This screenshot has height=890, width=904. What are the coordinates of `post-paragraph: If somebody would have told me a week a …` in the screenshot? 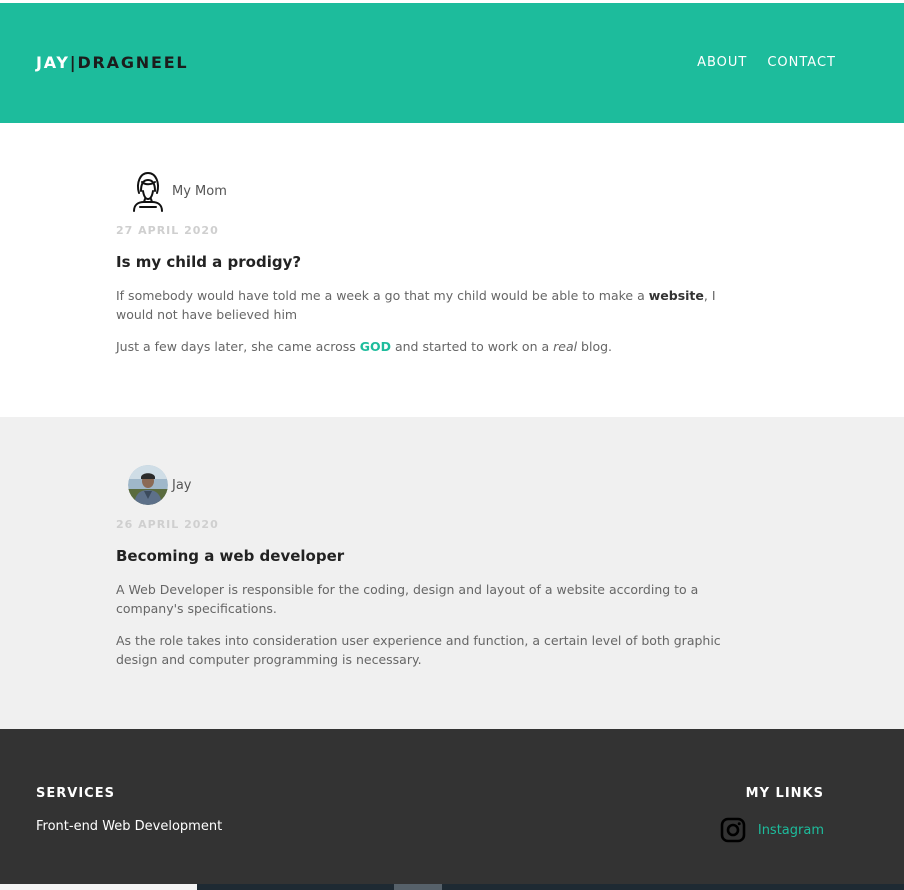 It's located at (426, 305).